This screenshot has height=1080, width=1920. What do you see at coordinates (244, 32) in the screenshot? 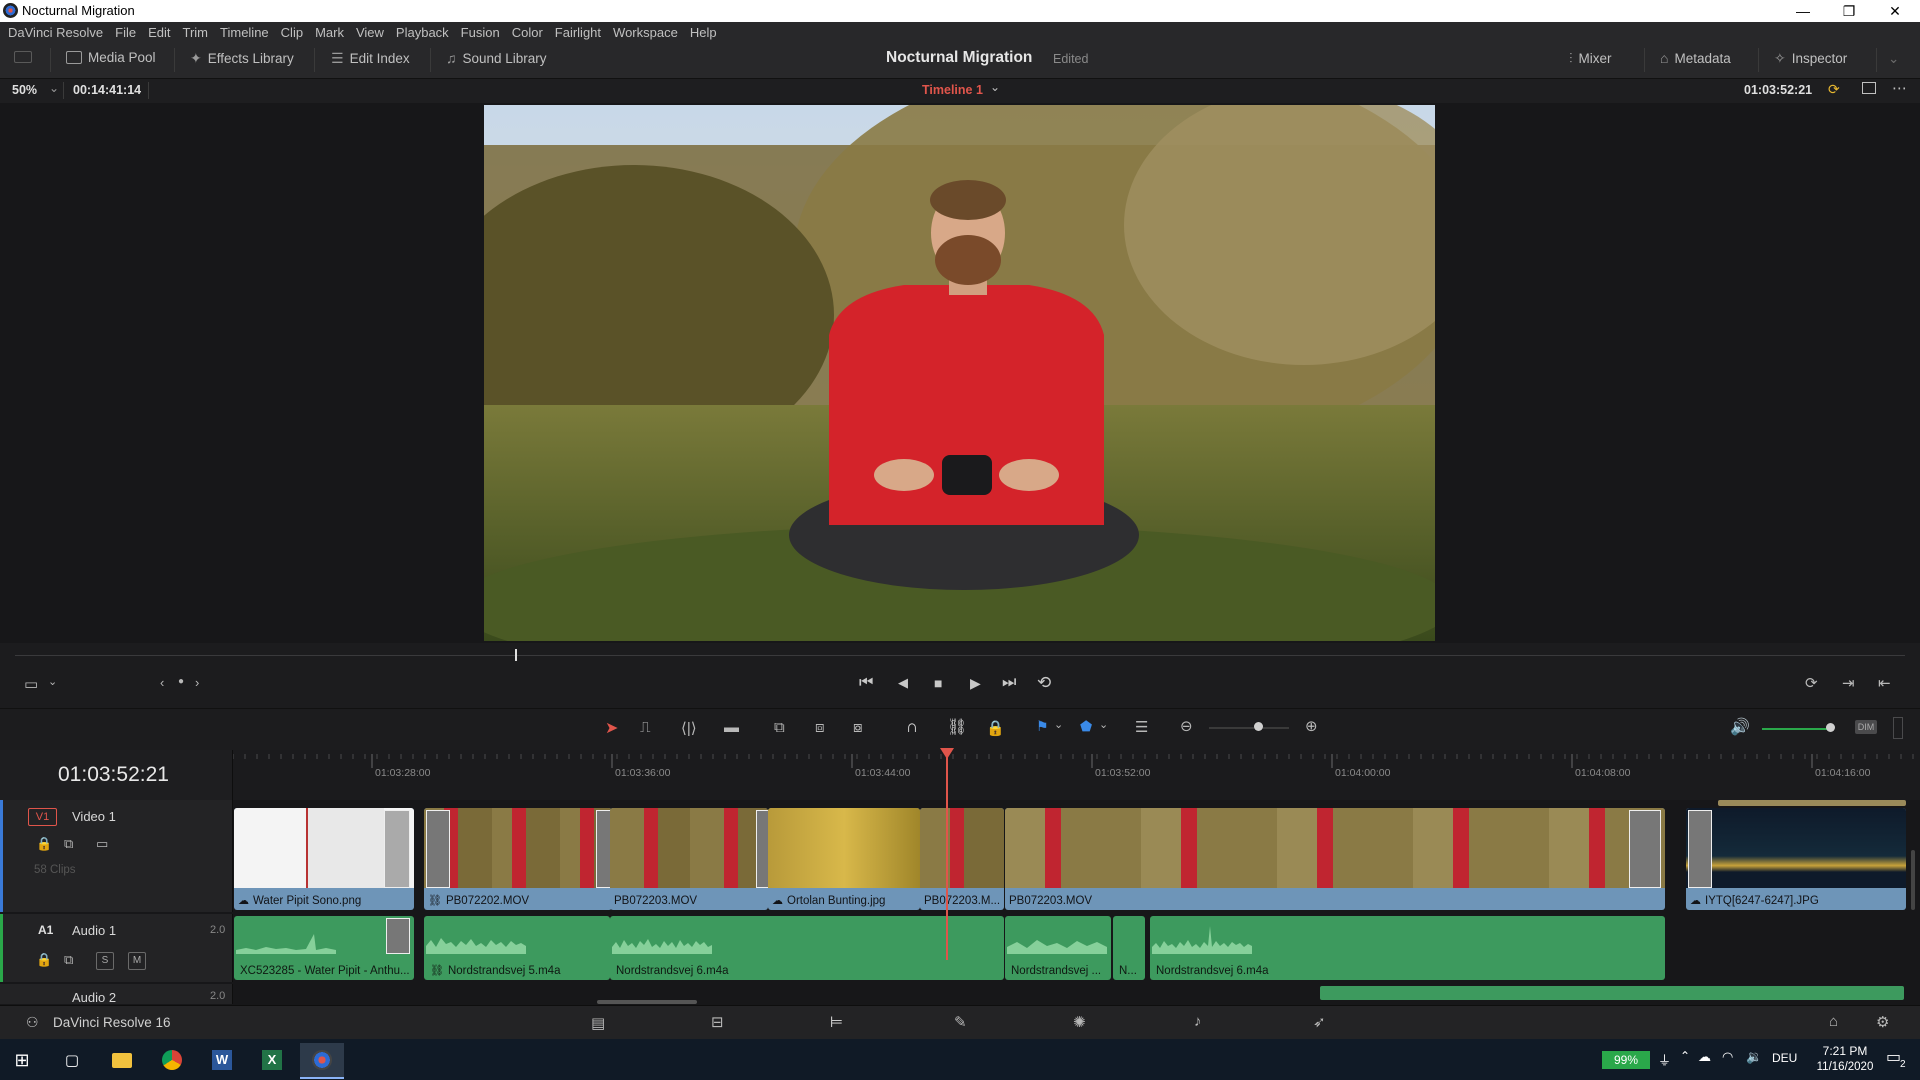
I see `menu-timeline: Timeline` at bounding box center [244, 32].